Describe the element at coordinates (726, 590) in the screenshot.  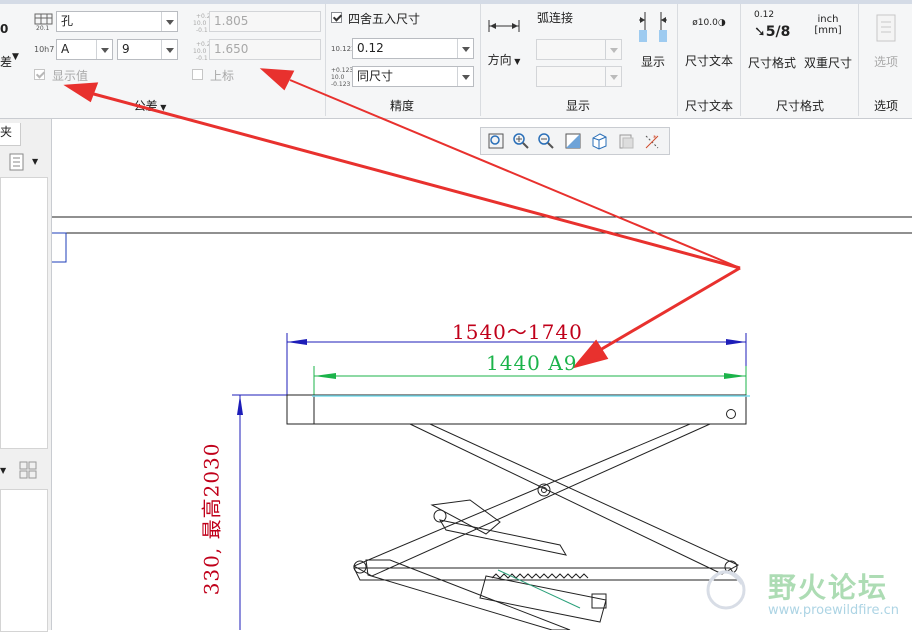
I see `watermark-logo-icon` at that location.